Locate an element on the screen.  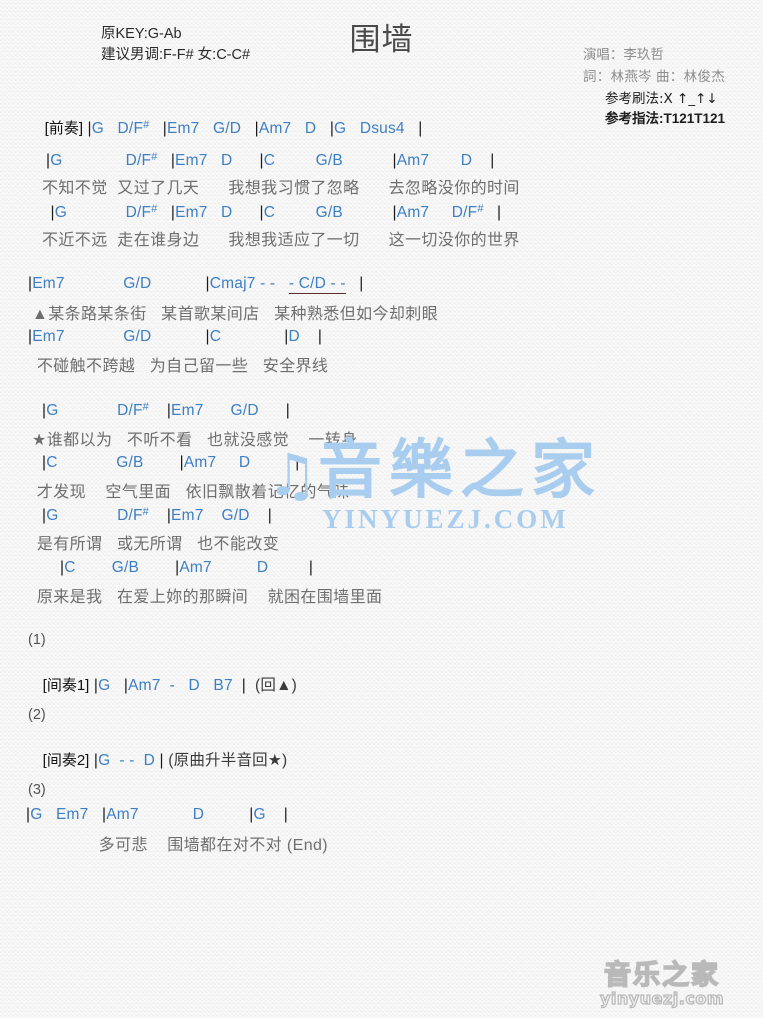
interlude-1-label: [间奏1] is located at coordinates (66, 685).